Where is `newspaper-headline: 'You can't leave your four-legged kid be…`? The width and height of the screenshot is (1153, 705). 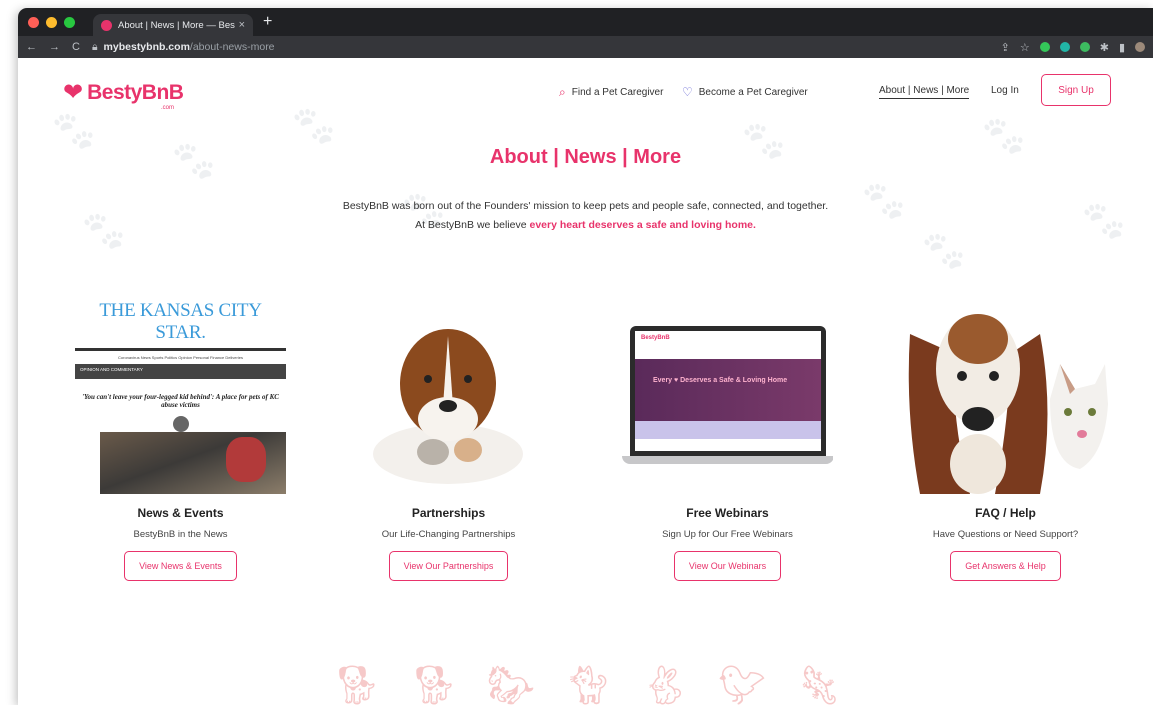 newspaper-headline: 'You can't leave your four-legged kid be… is located at coordinates (180, 401).